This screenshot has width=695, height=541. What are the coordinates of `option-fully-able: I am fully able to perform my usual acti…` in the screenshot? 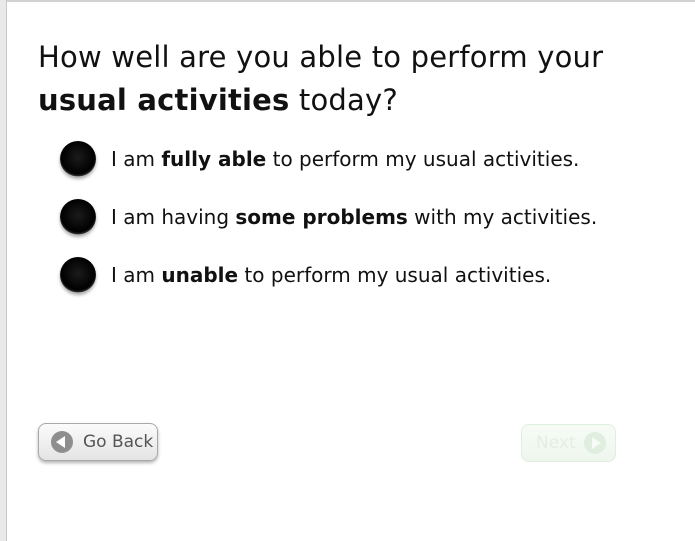 It's located at (328, 159).